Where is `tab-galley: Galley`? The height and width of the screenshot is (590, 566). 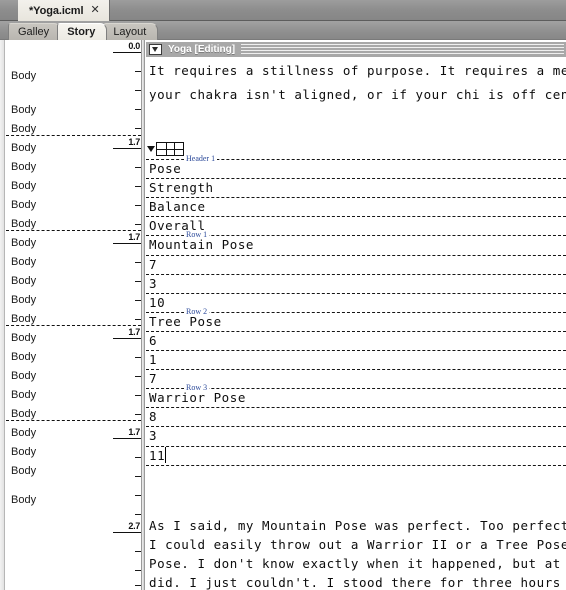
tab-galley: Galley is located at coordinates (35, 31).